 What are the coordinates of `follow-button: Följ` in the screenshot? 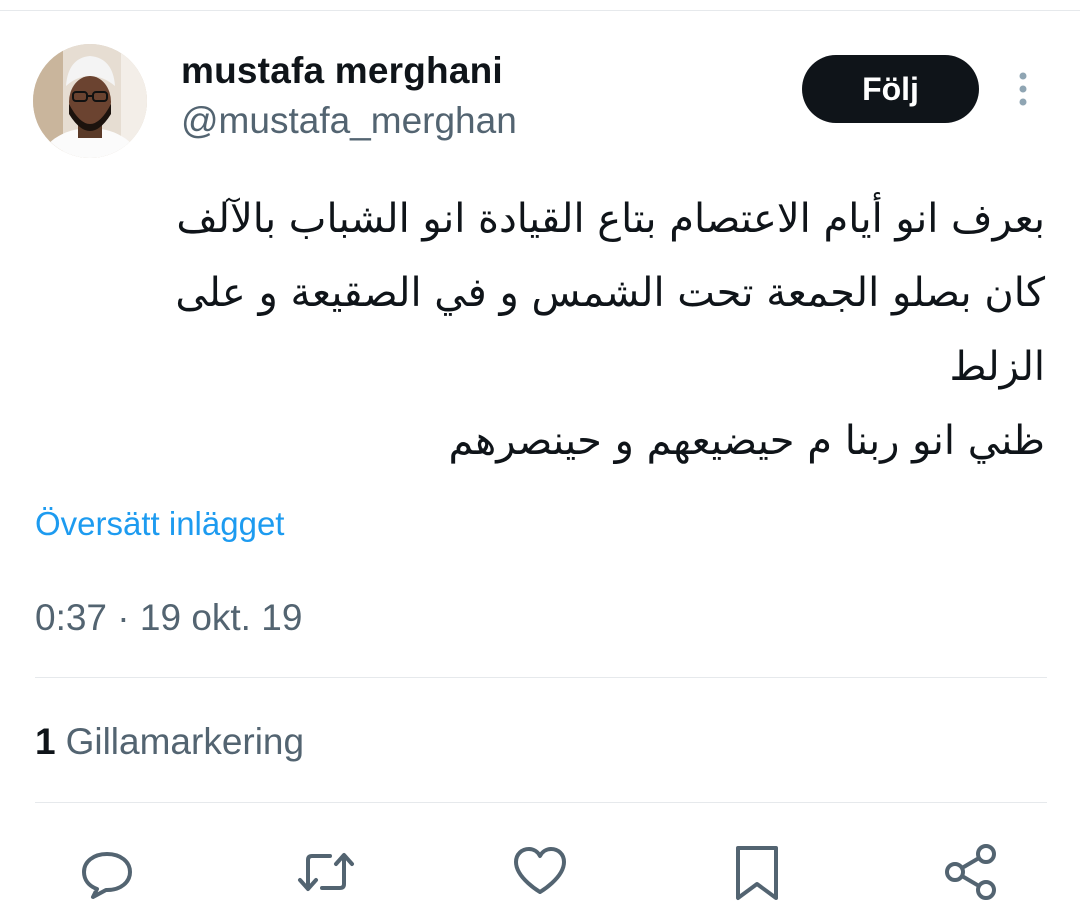 It's located at (890, 89).